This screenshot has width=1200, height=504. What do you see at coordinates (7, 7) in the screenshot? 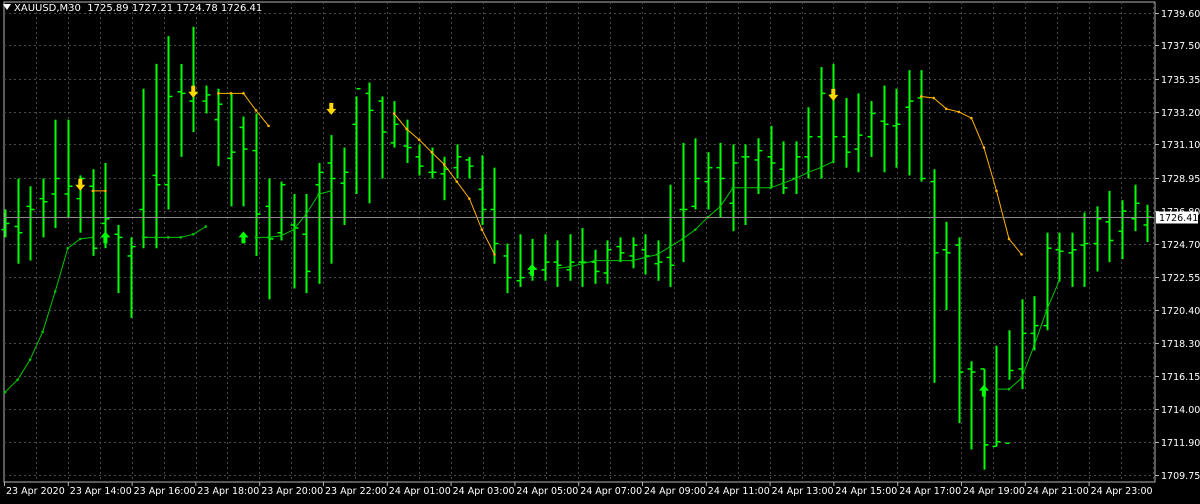
I see `menu-triangle-icon` at bounding box center [7, 7].